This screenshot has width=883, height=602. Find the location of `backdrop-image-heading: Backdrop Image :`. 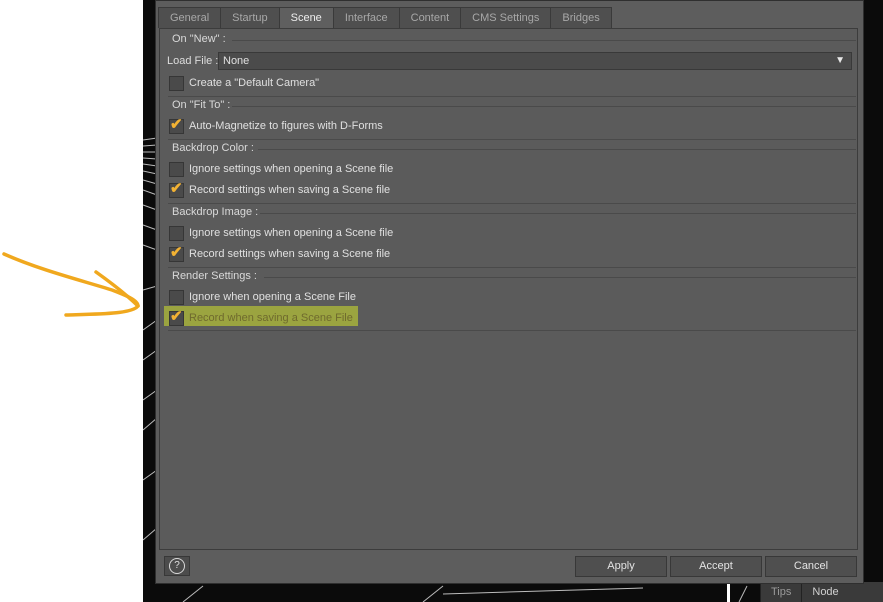

backdrop-image-heading: Backdrop Image : is located at coordinates (215, 212).